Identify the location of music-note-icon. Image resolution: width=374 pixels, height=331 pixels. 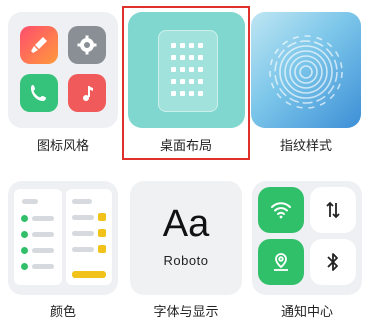
(87, 93).